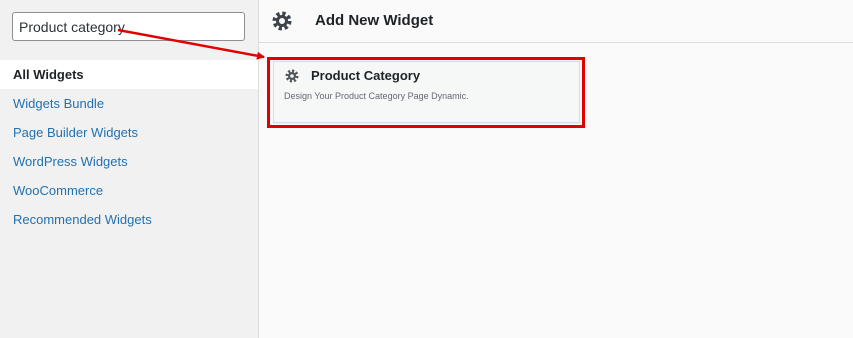 The height and width of the screenshot is (338, 853). What do you see at coordinates (129, 103) in the screenshot?
I see `sidebar-item-widgets-bundle: Widgets Bundle` at bounding box center [129, 103].